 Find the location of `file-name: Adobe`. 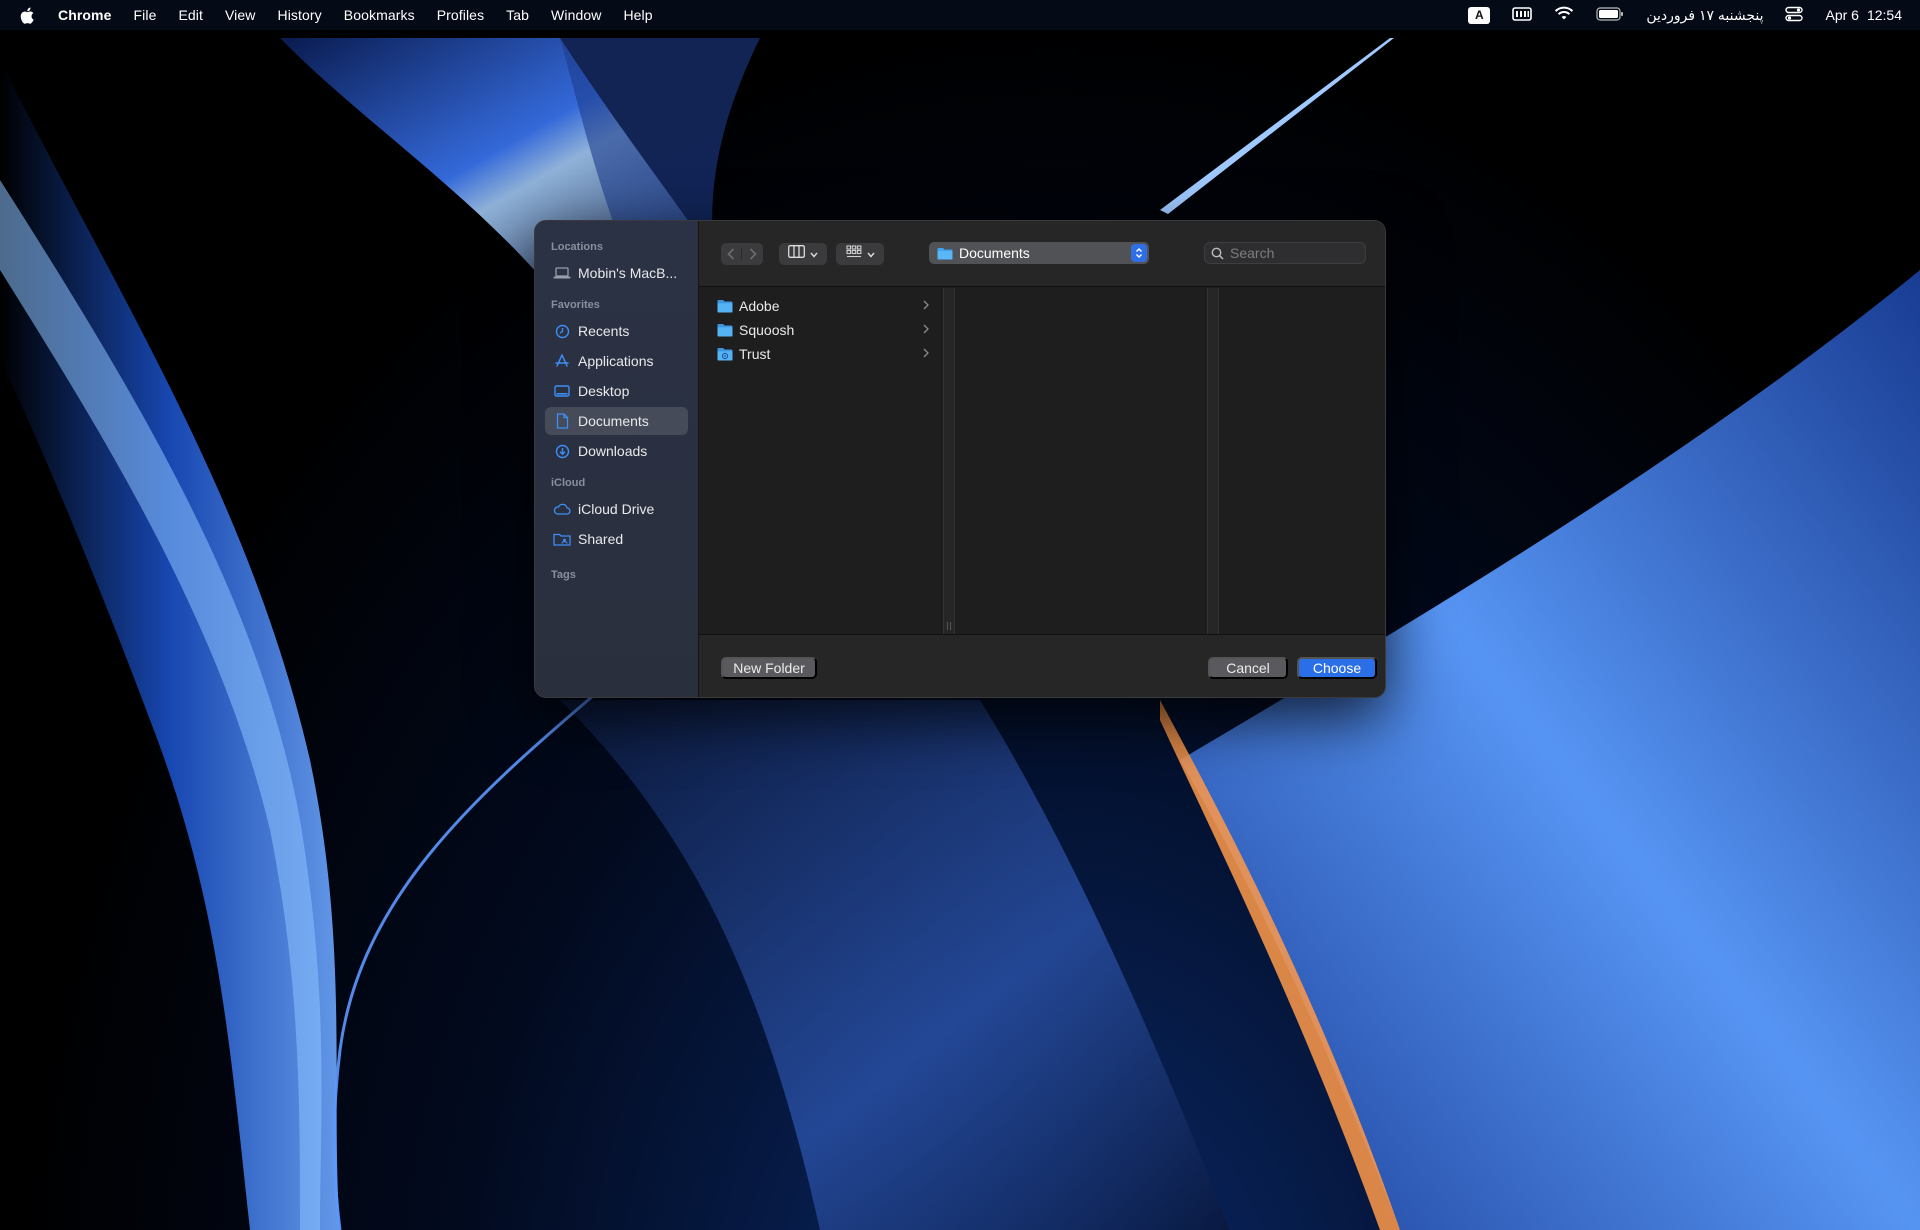

file-name: Adobe is located at coordinates (759, 306).